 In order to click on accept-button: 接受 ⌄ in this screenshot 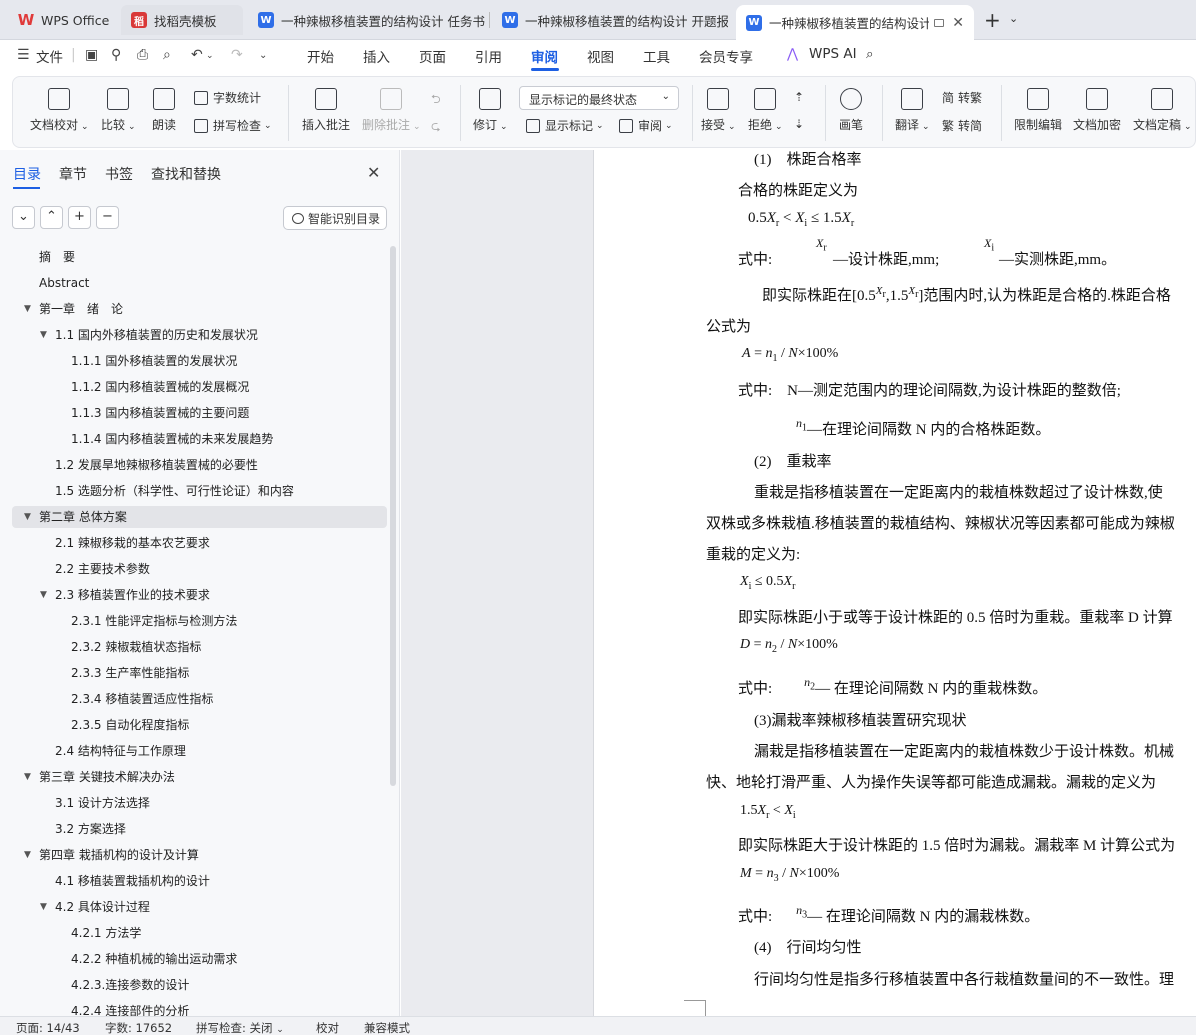, I will do `click(718, 110)`.